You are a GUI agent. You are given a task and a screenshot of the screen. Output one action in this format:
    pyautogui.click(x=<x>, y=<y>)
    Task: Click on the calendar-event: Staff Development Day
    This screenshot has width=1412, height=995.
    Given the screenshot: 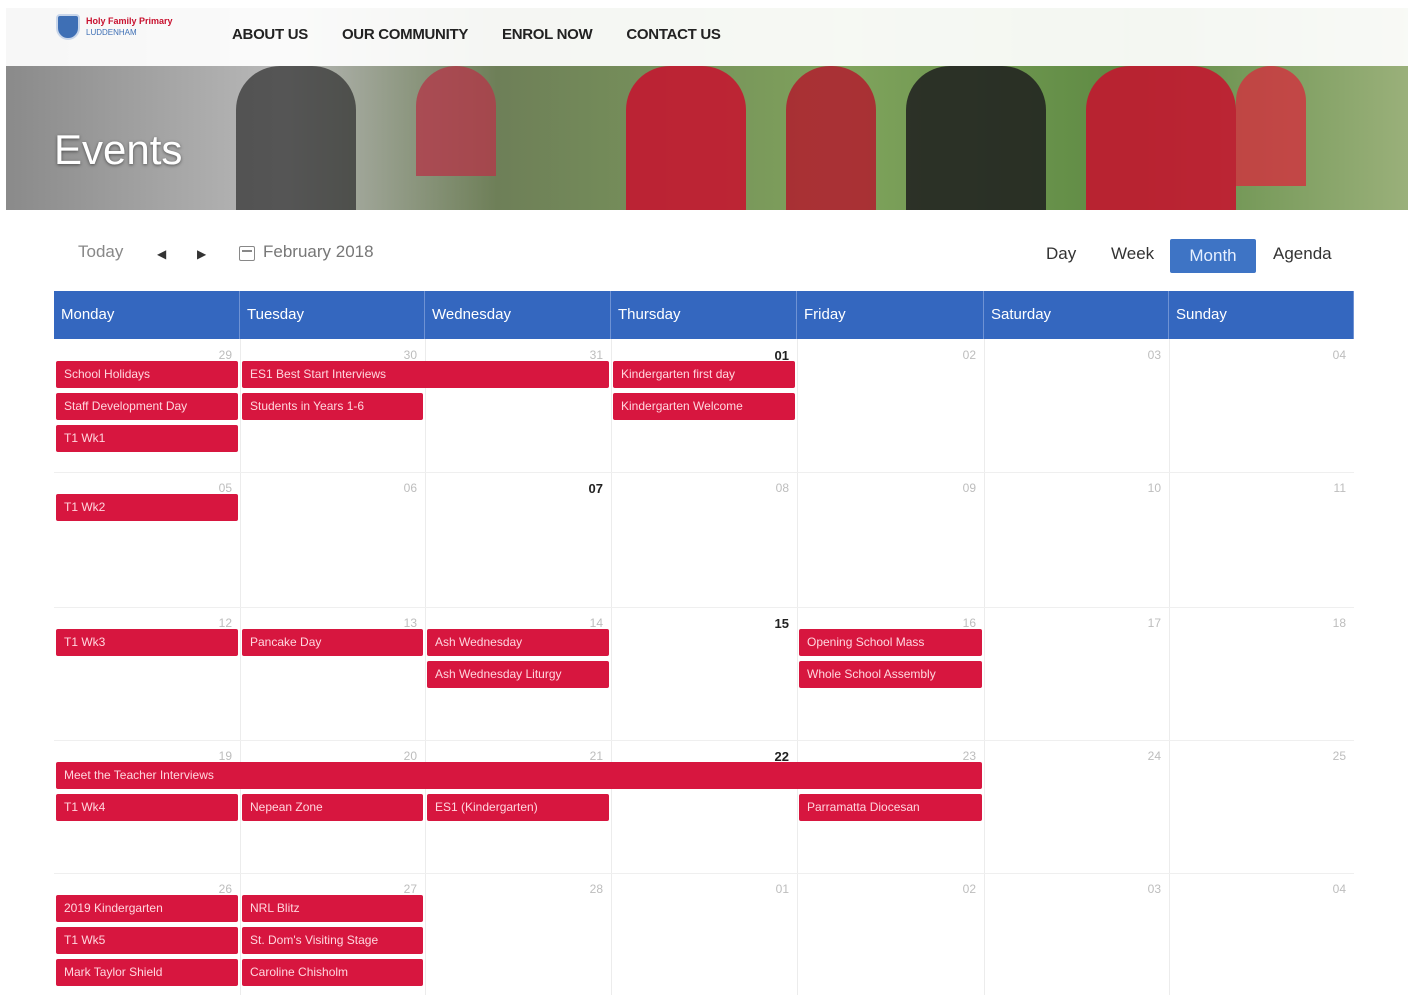 What is the action you would take?
    pyautogui.click(x=147, y=406)
    